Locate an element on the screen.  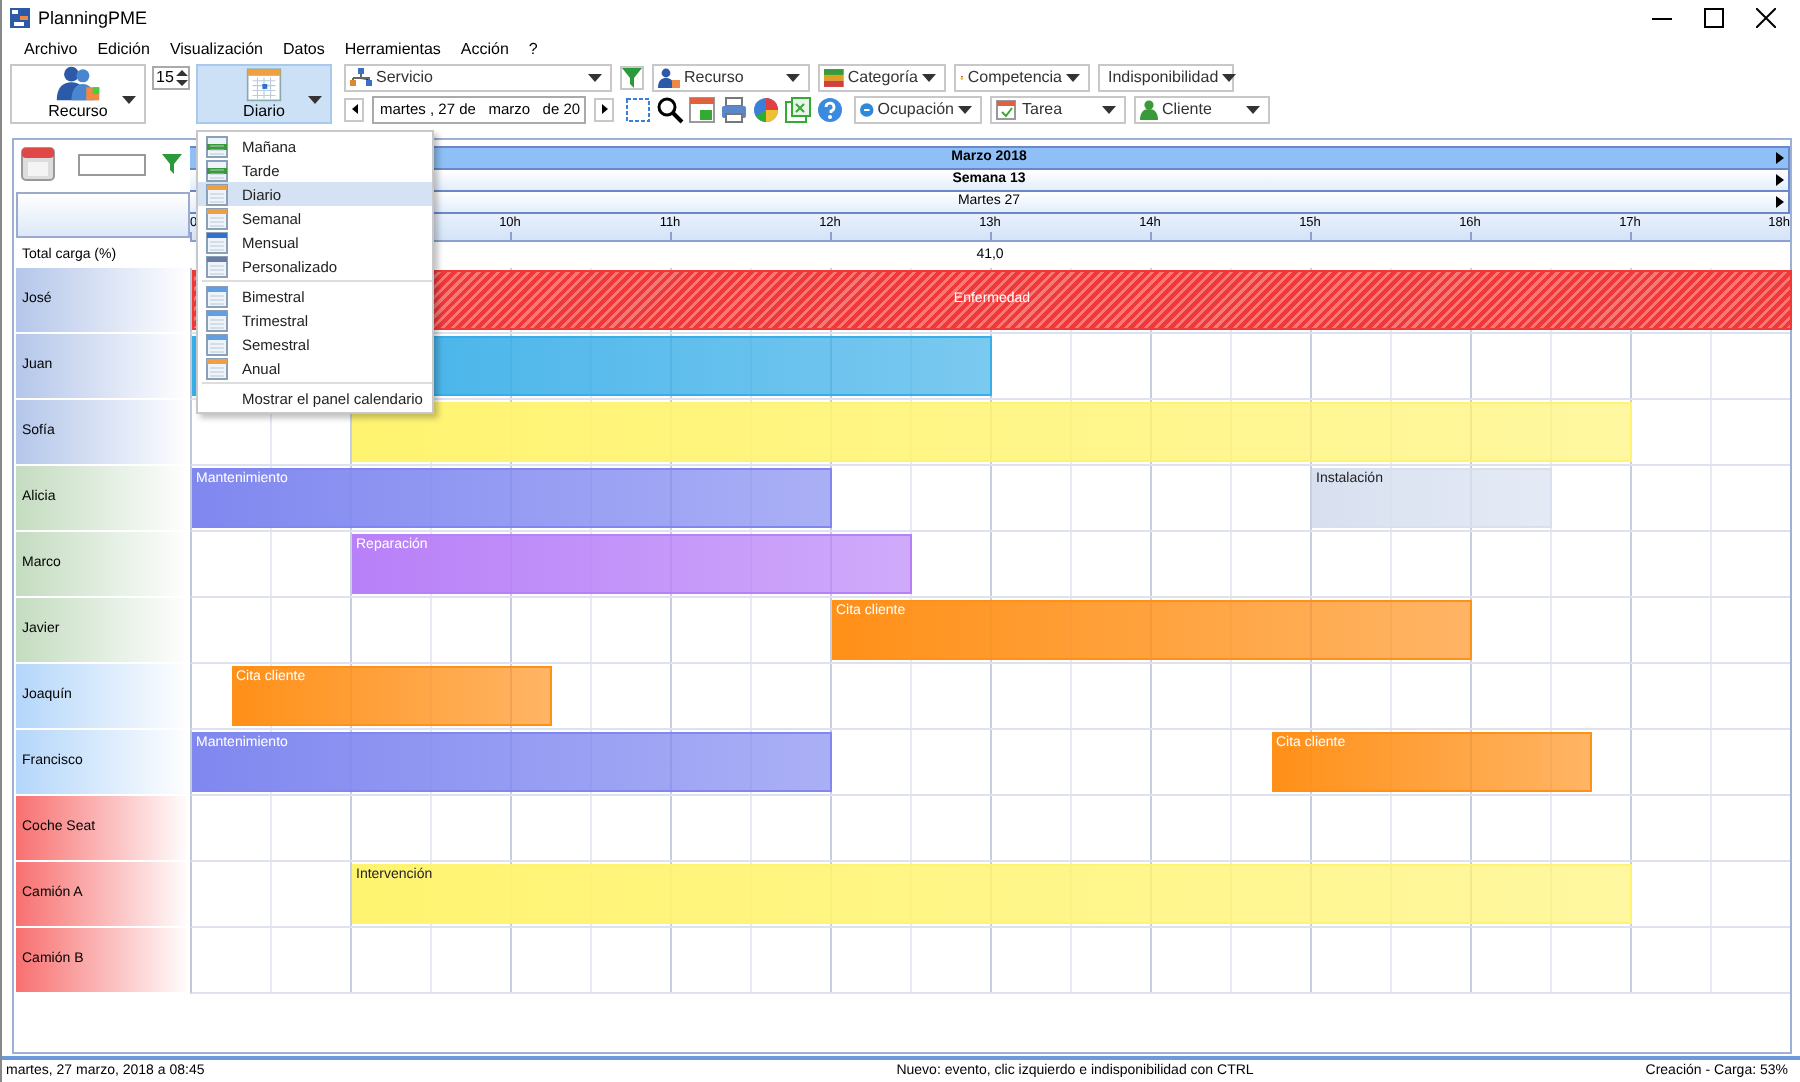
filter-dropdown: Categoría is located at coordinates (882, 77).